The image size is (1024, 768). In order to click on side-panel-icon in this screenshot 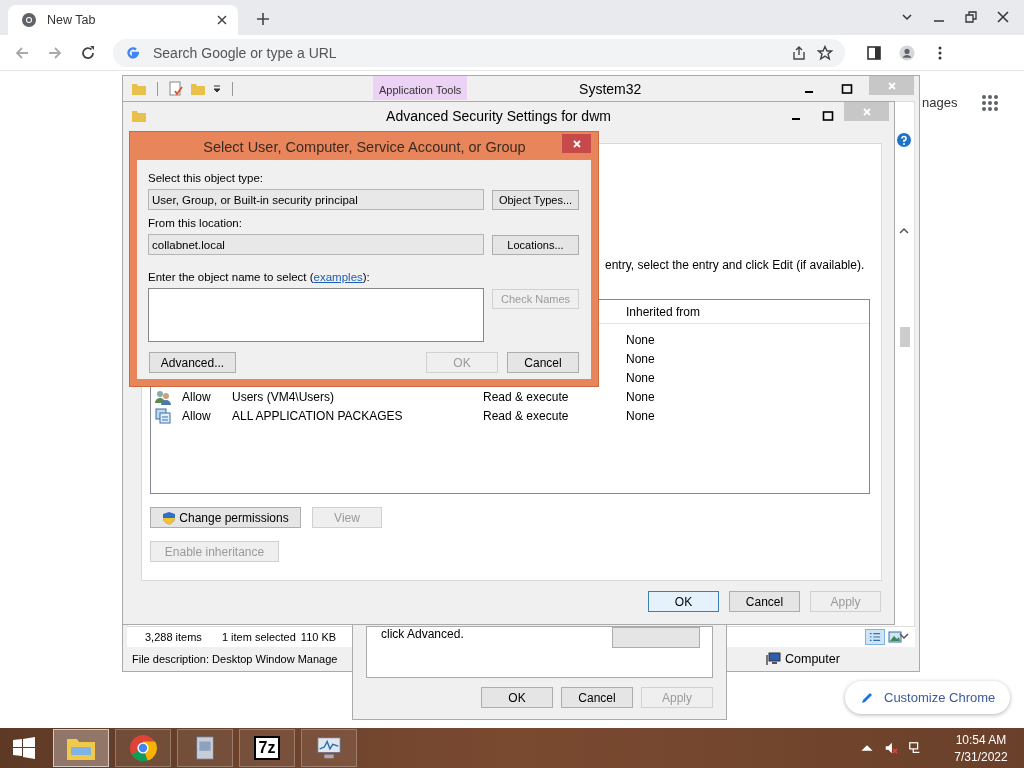, I will do `click(874, 52)`.